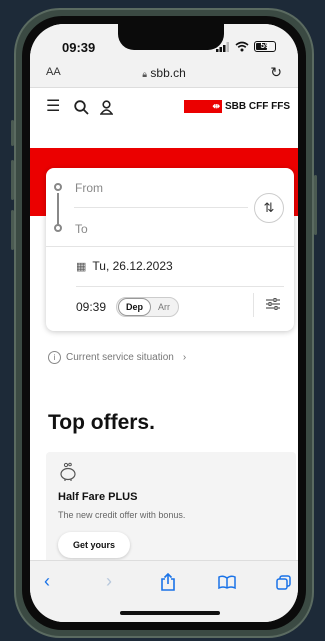 This screenshot has height=641, width=325. I want to click on chevron-right-icon: ›, so click(184, 357).